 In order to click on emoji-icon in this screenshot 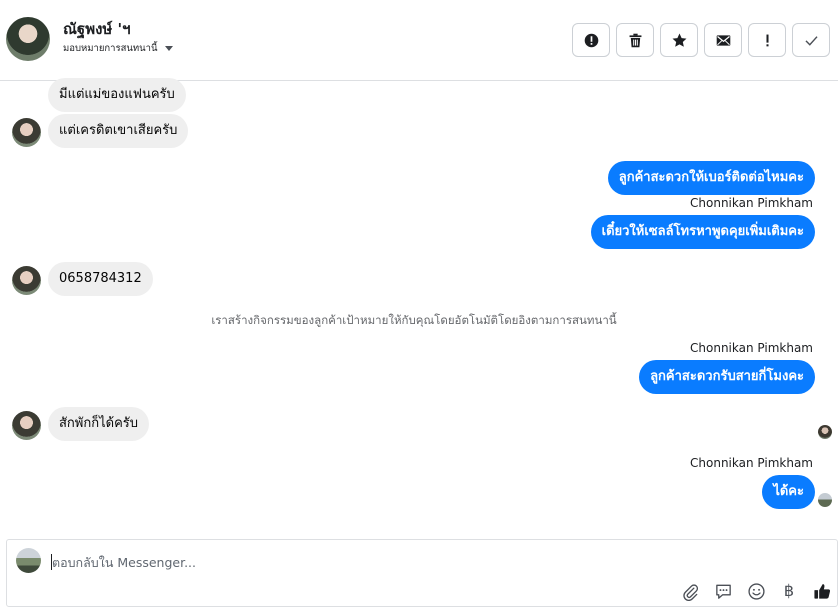, I will do `click(756, 591)`.